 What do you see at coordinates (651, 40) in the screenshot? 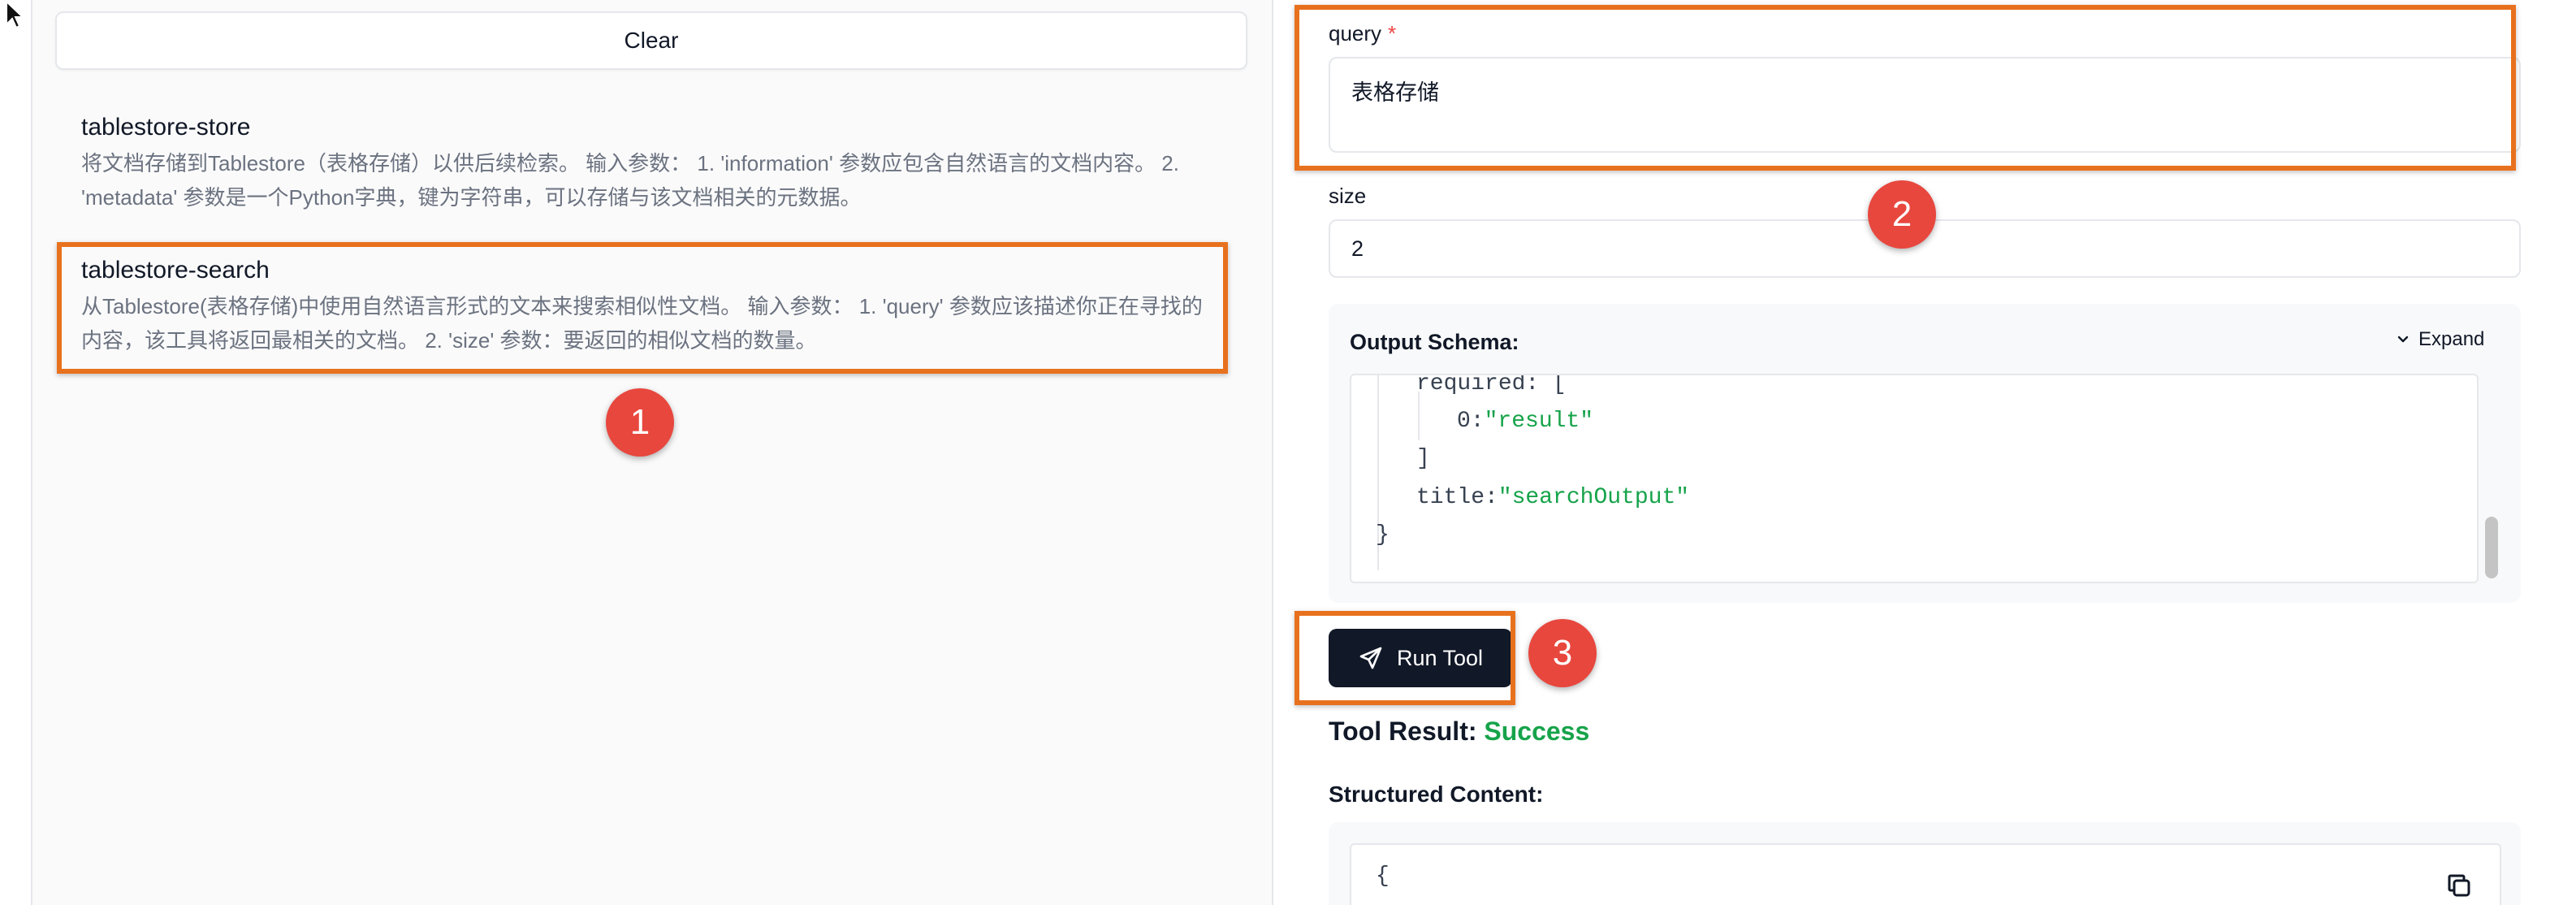
I see `clear-button: Clear` at bounding box center [651, 40].